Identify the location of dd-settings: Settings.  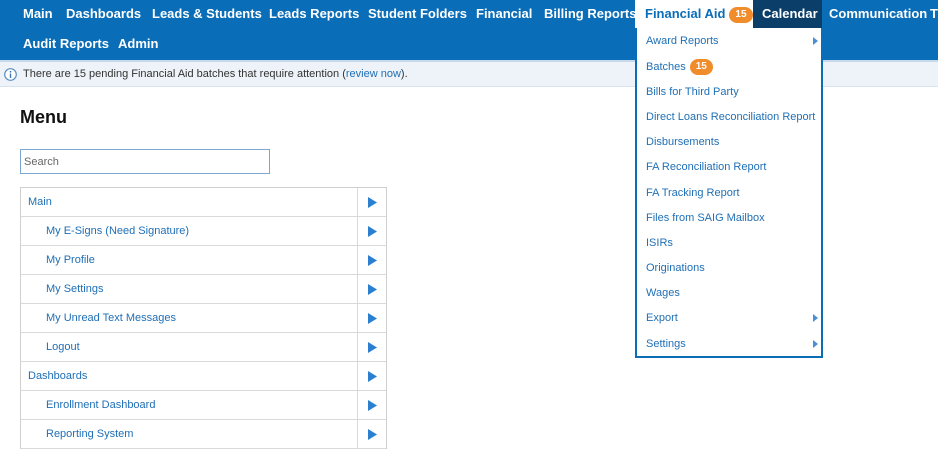
(733, 344).